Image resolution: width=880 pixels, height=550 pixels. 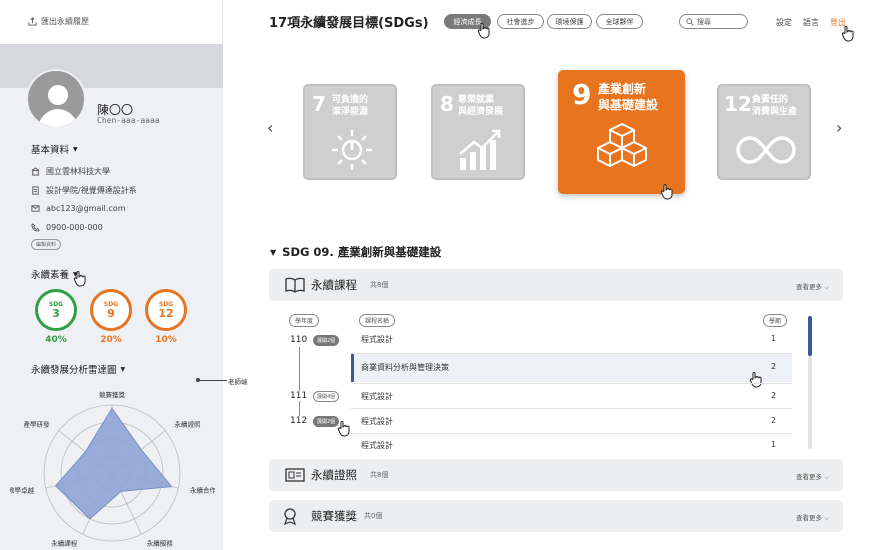 I want to click on department-row: 設計學院/視覺傳達設計系, so click(x=84, y=190).